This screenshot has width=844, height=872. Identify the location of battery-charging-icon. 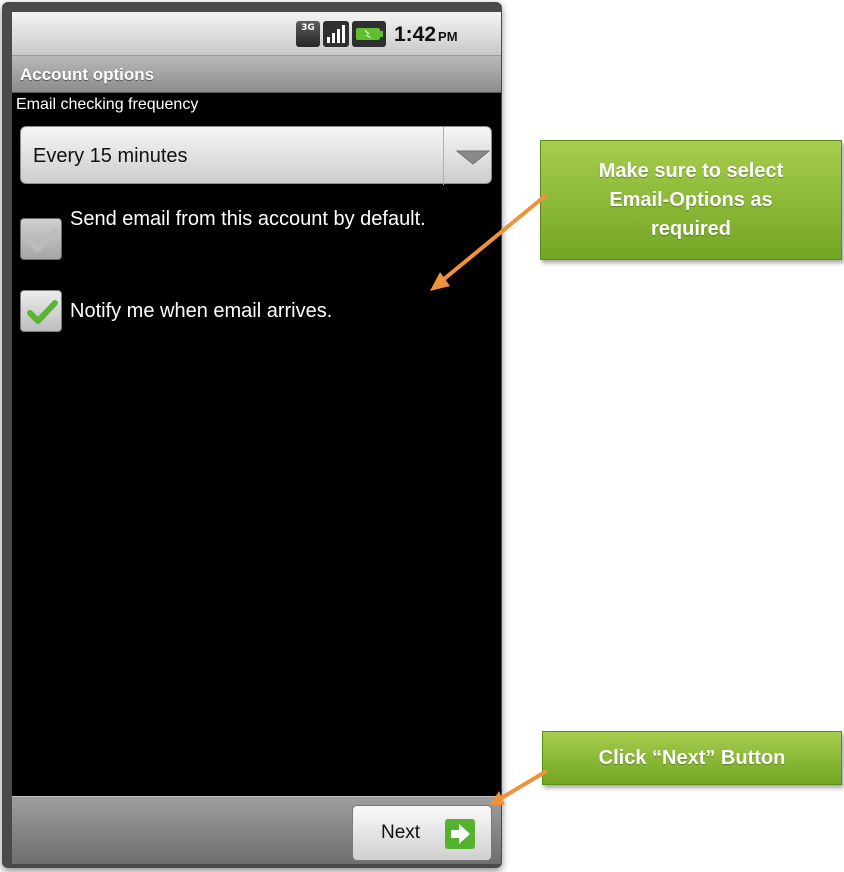
(369, 34).